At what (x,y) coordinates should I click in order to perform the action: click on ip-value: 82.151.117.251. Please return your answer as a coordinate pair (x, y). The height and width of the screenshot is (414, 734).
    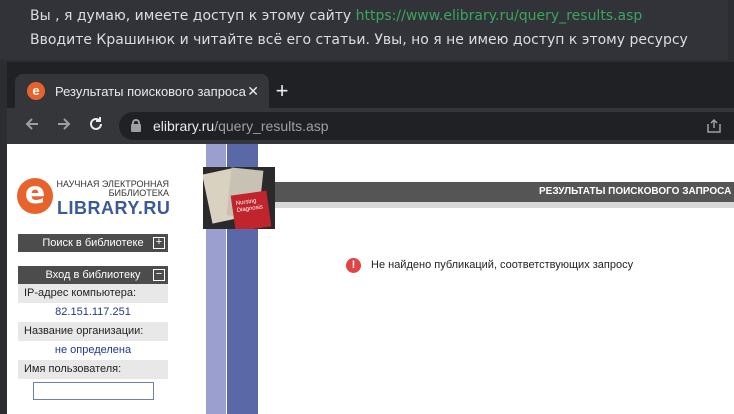
    Looking at the image, I should click on (93, 312).